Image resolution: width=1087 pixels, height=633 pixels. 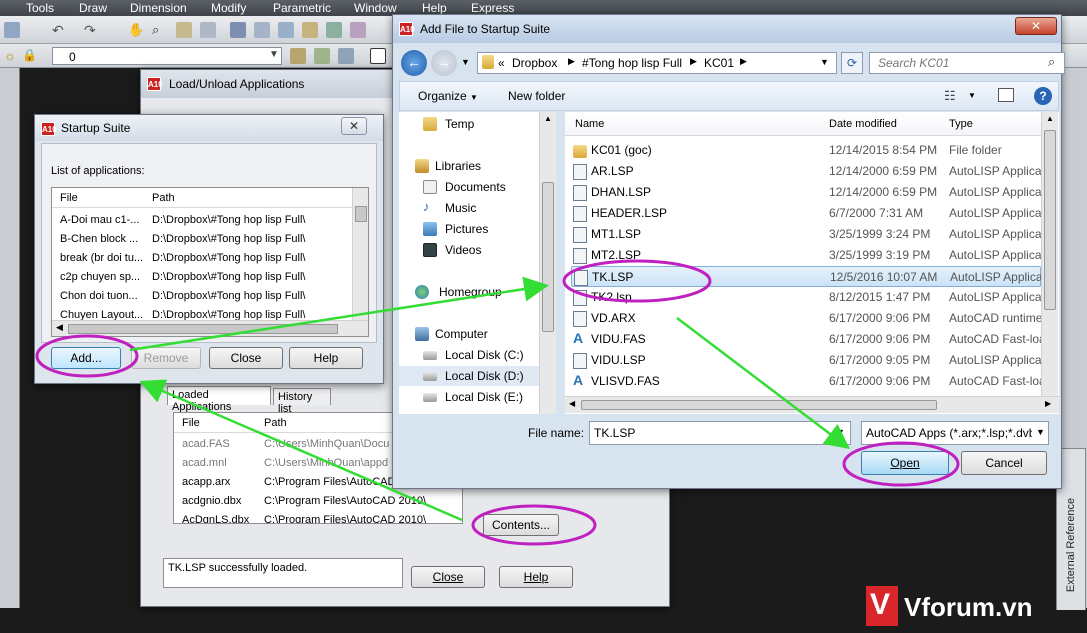 What do you see at coordinates (534, 525) in the screenshot?
I see `contents-highlight-ellipse` at bounding box center [534, 525].